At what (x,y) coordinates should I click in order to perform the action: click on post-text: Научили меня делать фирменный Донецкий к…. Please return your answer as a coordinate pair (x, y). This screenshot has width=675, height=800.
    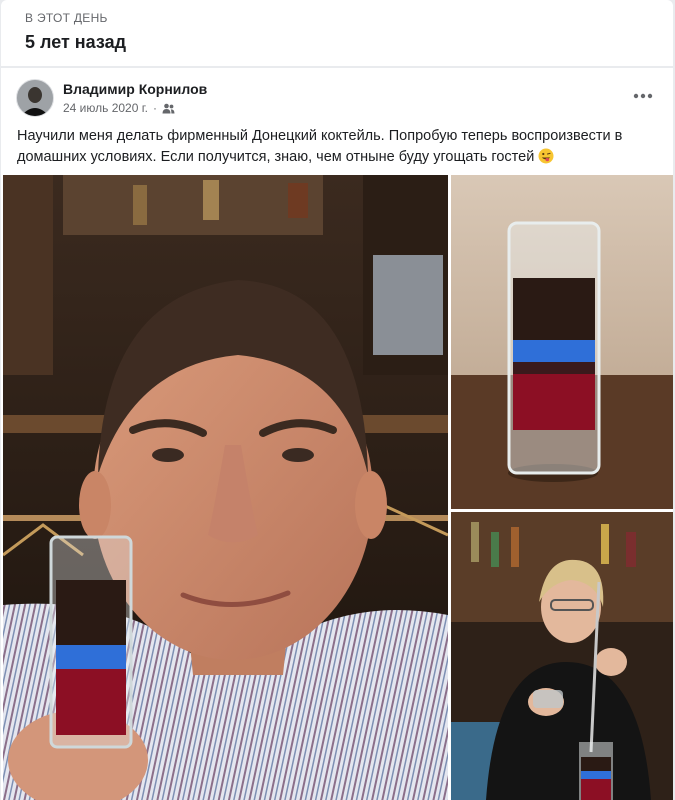
    Looking at the image, I should click on (320, 146).